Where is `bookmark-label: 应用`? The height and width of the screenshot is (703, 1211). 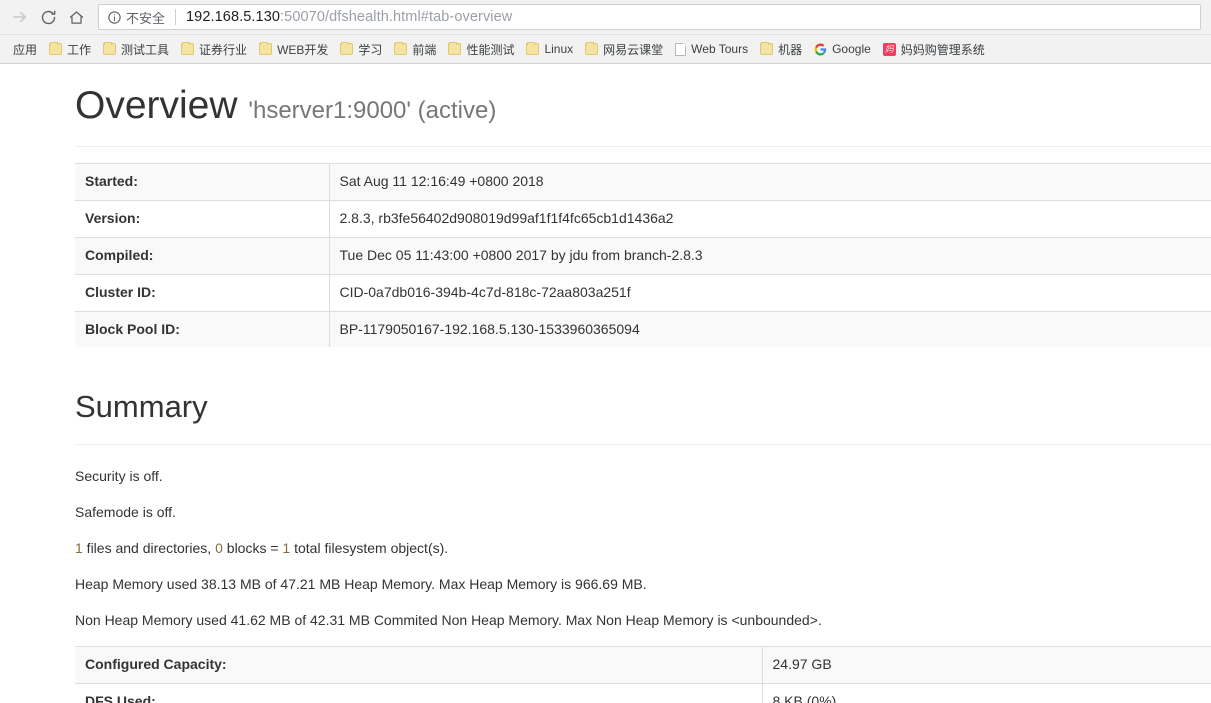 bookmark-label: 应用 is located at coordinates (25, 49).